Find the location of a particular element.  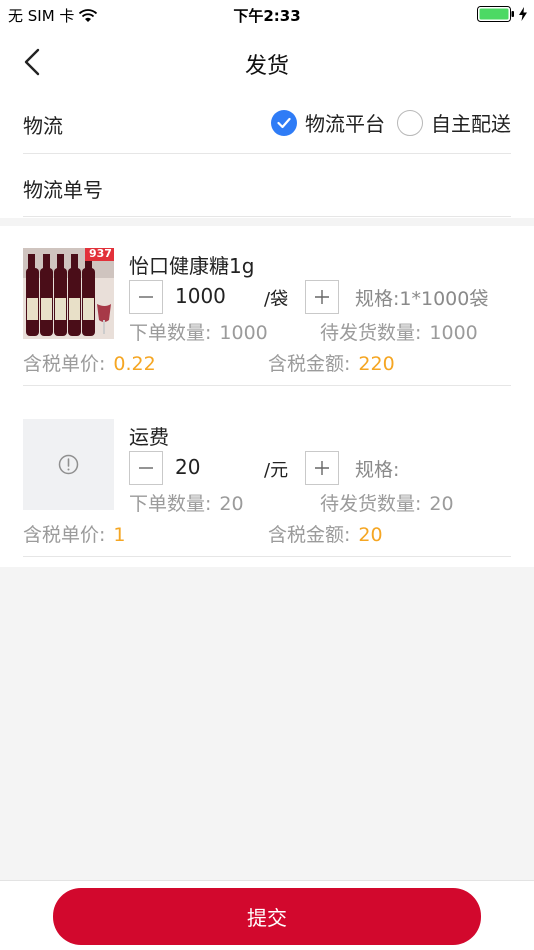

order-quantity: 下单数量: 20 is located at coordinates (186, 502).